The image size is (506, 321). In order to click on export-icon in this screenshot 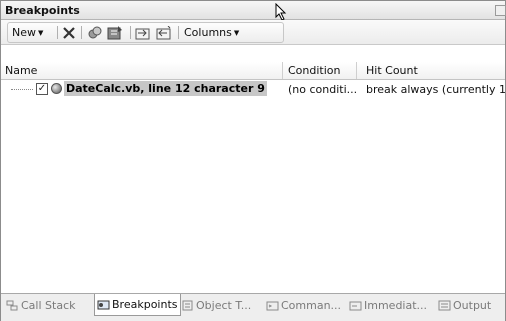, I will do `click(142, 33)`.